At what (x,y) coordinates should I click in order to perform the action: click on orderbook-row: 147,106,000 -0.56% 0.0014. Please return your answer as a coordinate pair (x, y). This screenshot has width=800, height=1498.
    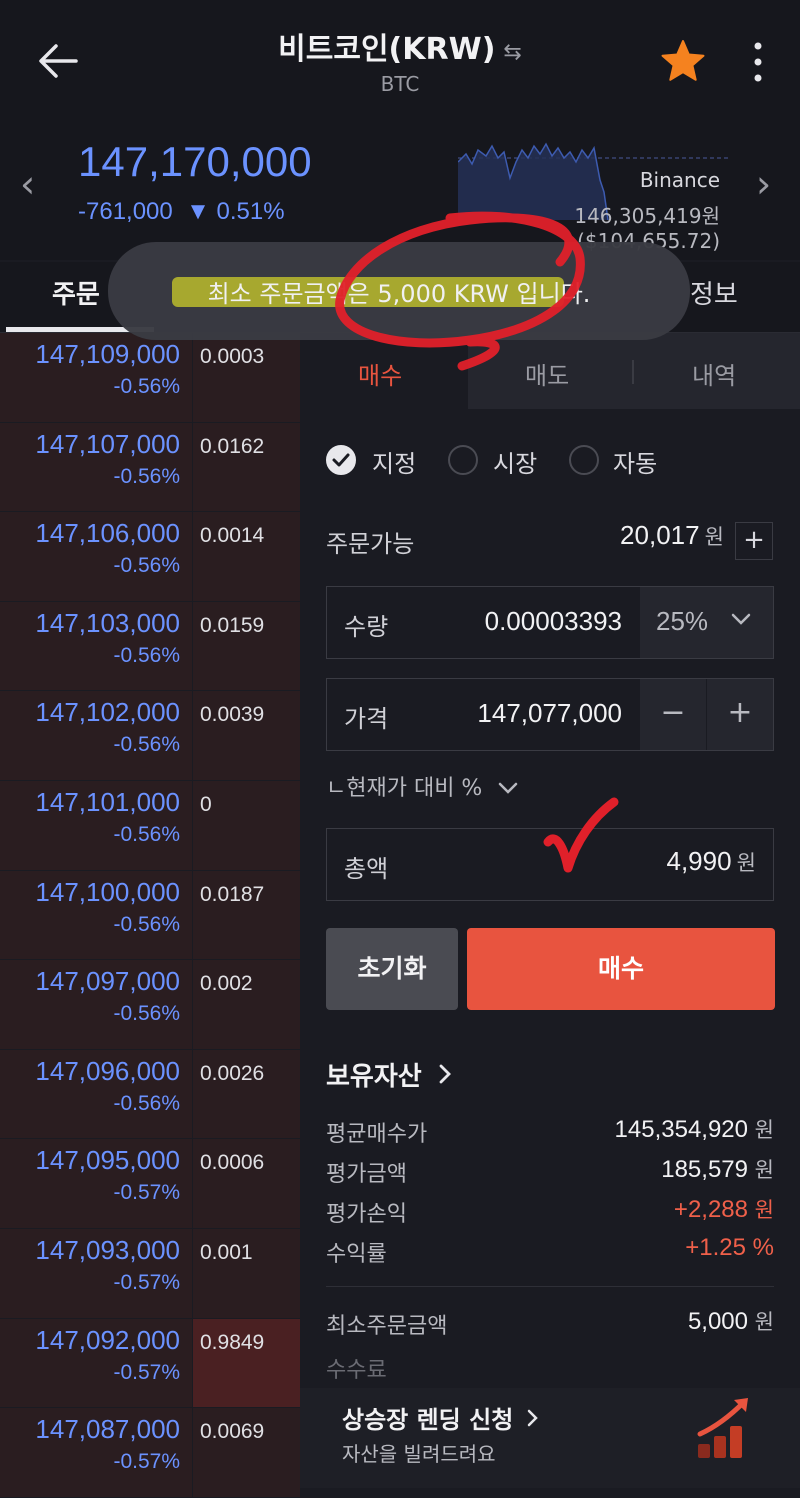
    Looking at the image, I should click on (150, 557).